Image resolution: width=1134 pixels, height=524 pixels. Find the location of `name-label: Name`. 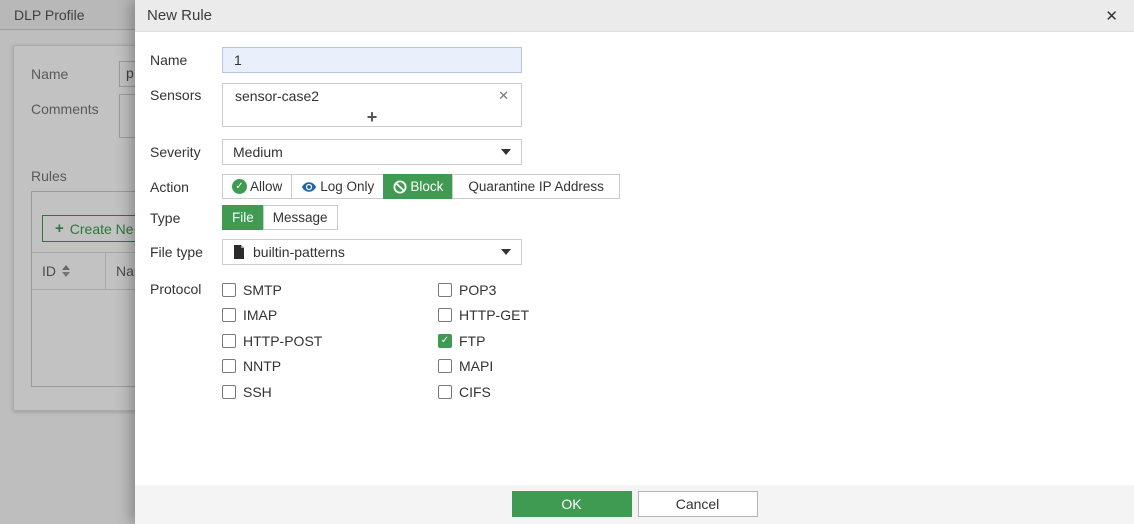

name-label: Name is located at coordinates (169, 60).